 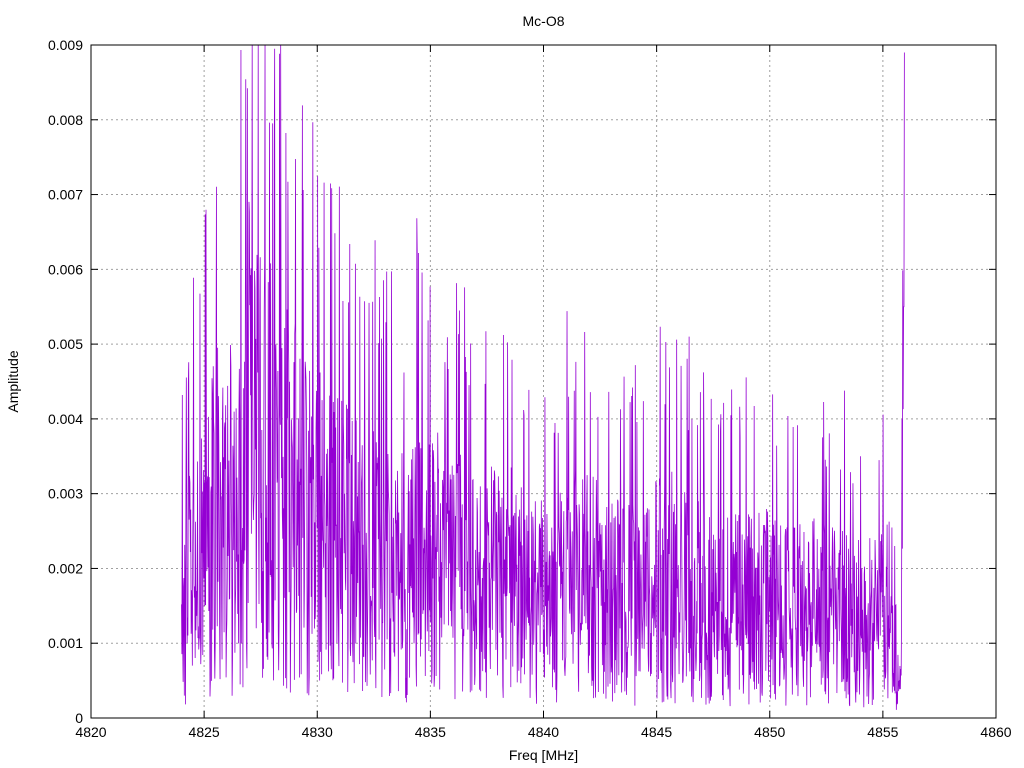 What do you see at coordinates (317, 732) in the screenshot?
I see `x-tick-label: 4830` at bounding box center [317, 732].